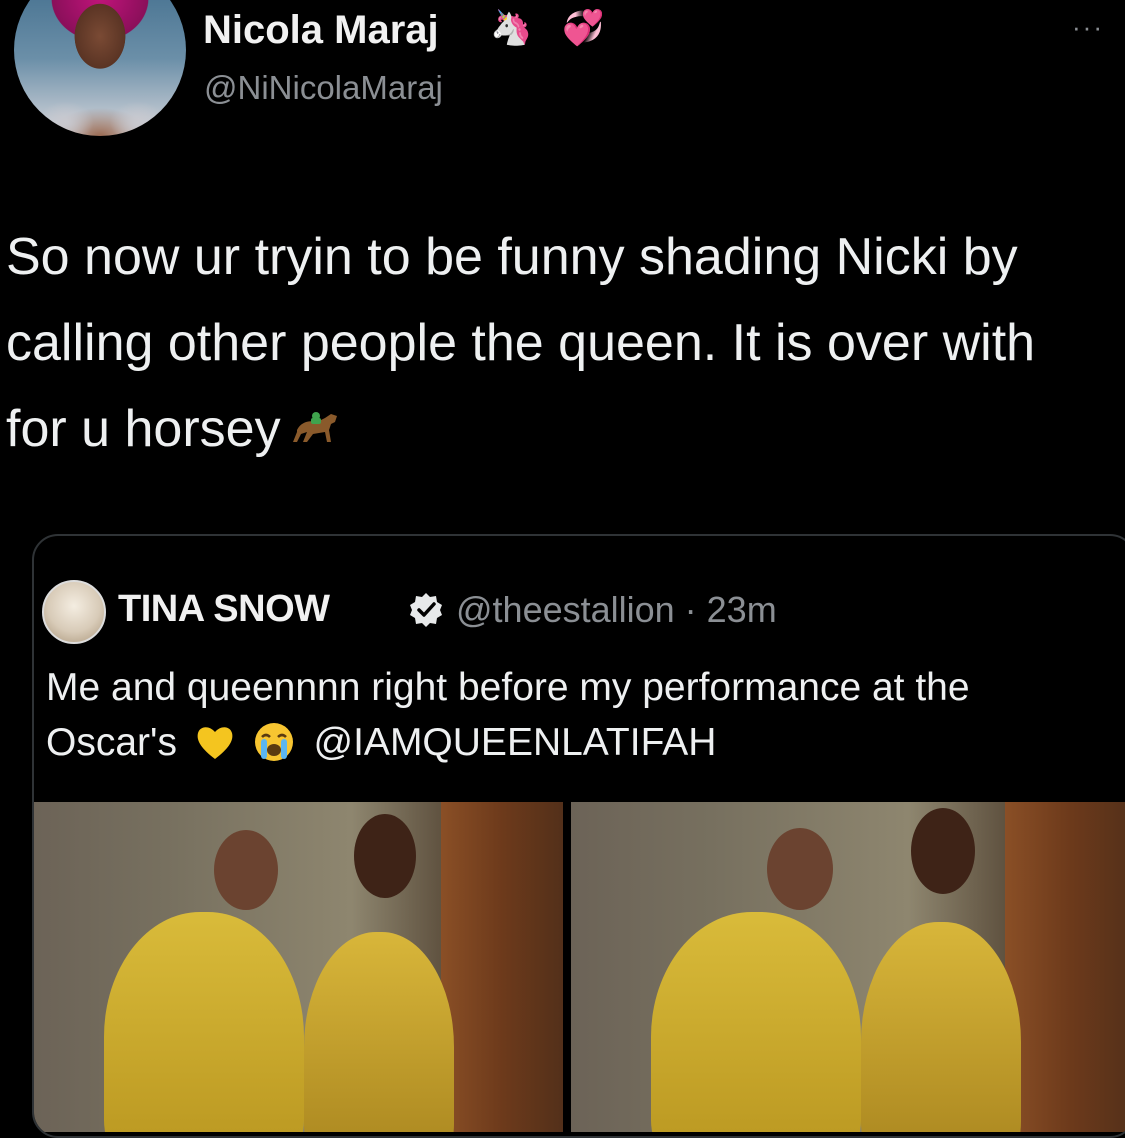 The image size is (1125, 1138). What do you see at coordinates (583, 28) in the screenshot?
I see `hearts-icon: 💞` at bounding box center [583, 28].